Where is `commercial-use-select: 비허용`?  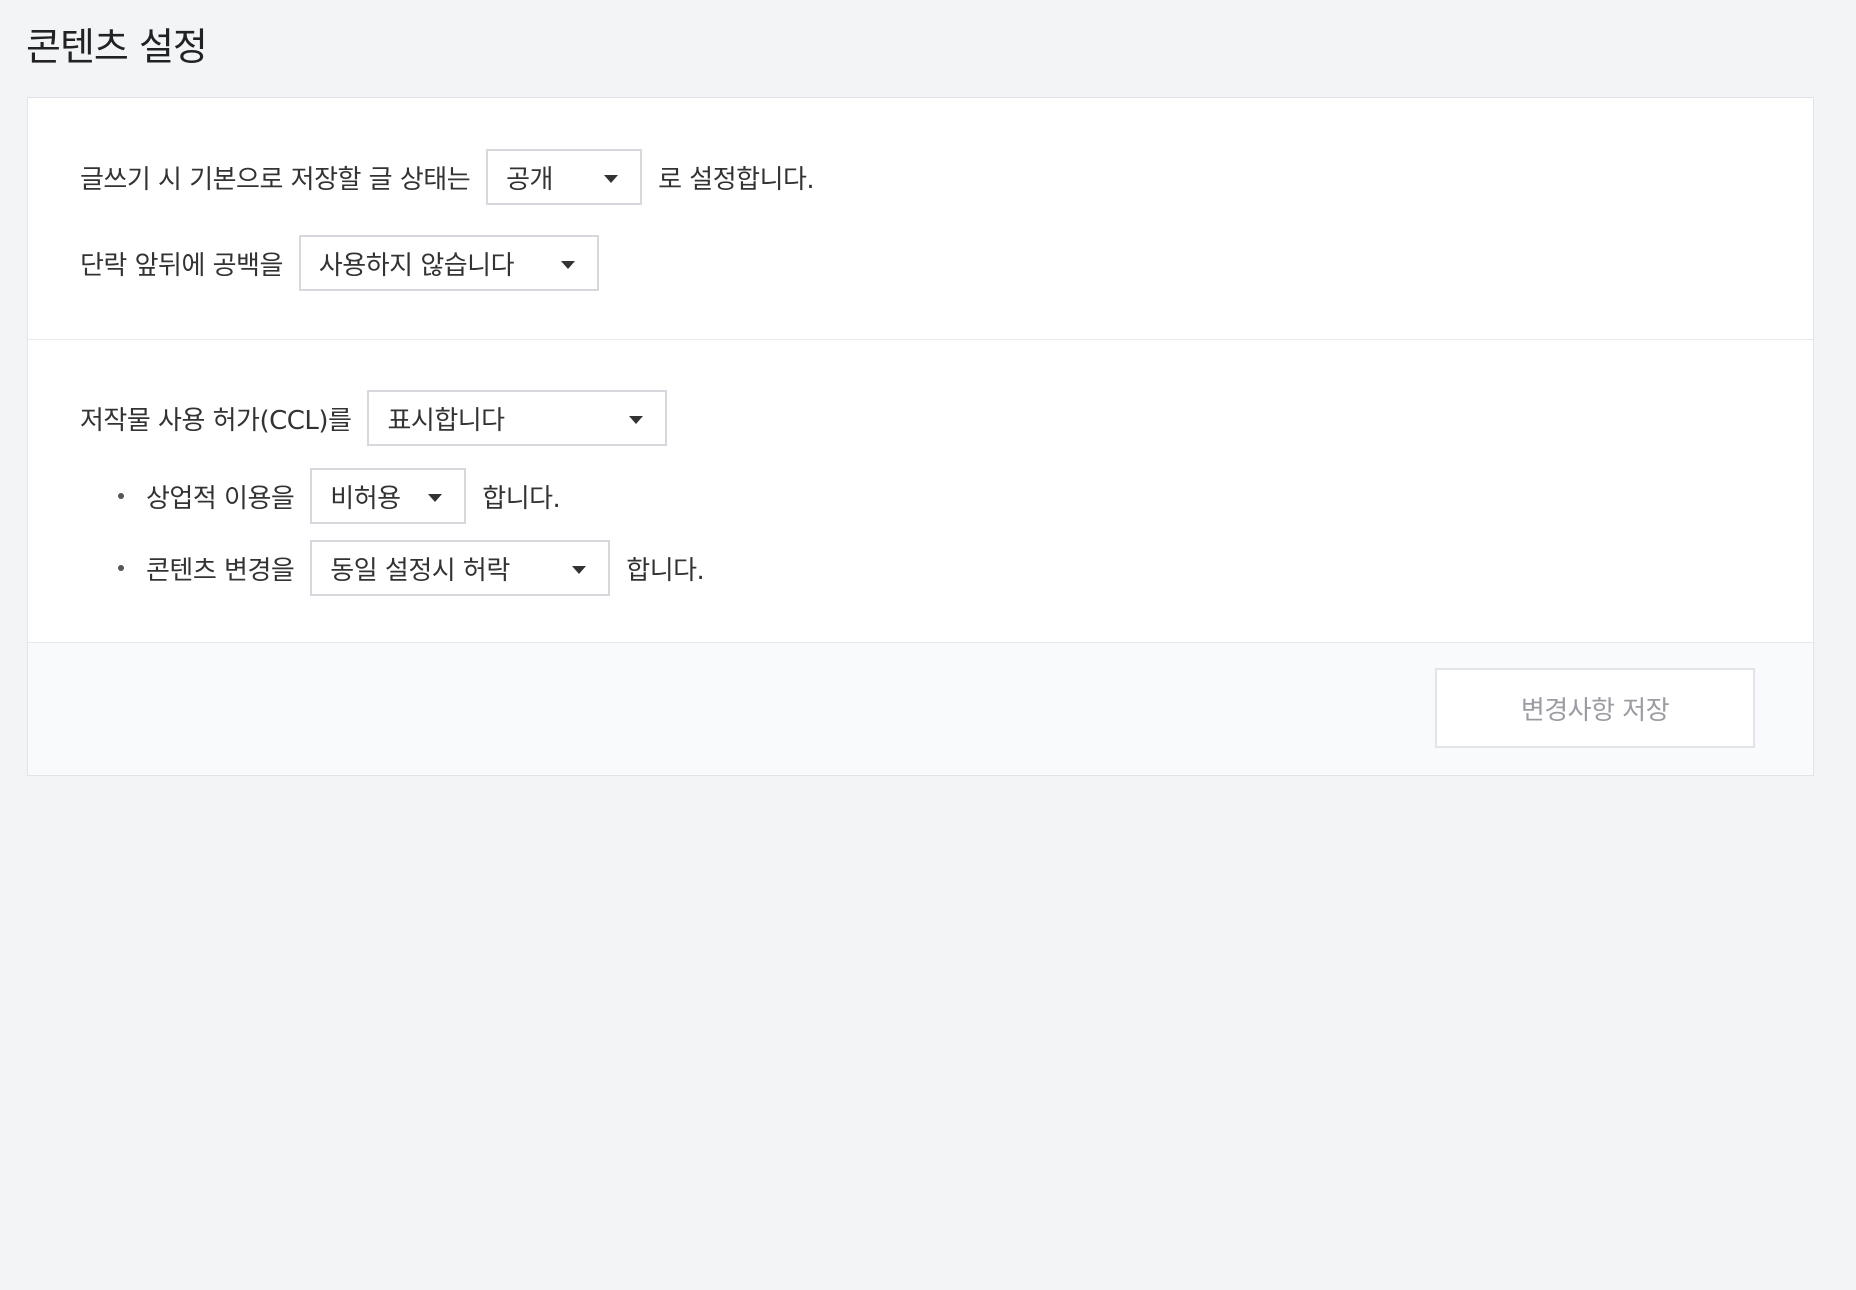
commercial-use-select: 비허용 is located at coordinates (388, 496).